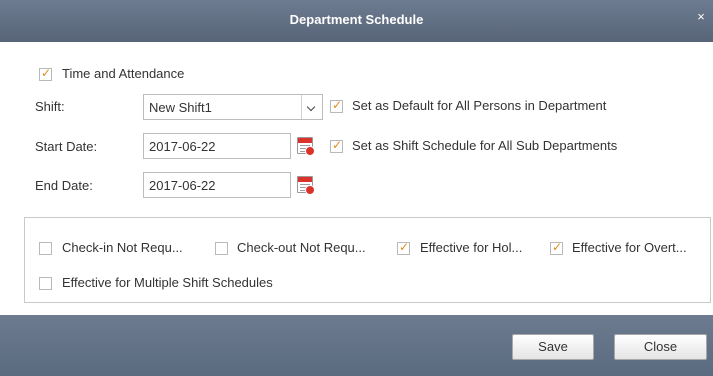  What do you see at coordinates (64, 185) in the screenshot?
I see `end-date-label: End Date:` at bounding box center [64, 185].